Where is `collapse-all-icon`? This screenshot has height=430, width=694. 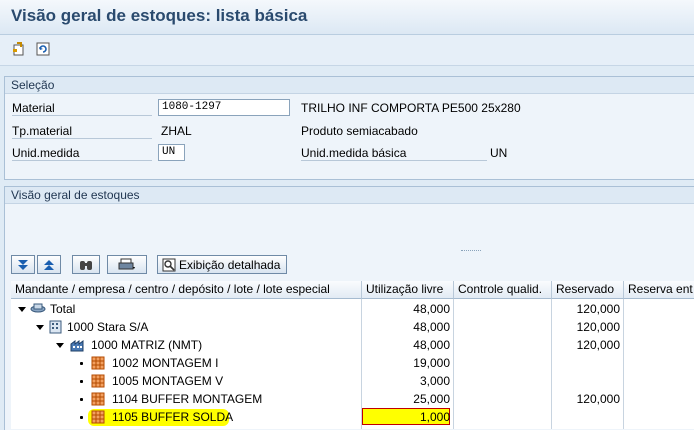 collapse-all-icon is located at coordinates (49, 264).